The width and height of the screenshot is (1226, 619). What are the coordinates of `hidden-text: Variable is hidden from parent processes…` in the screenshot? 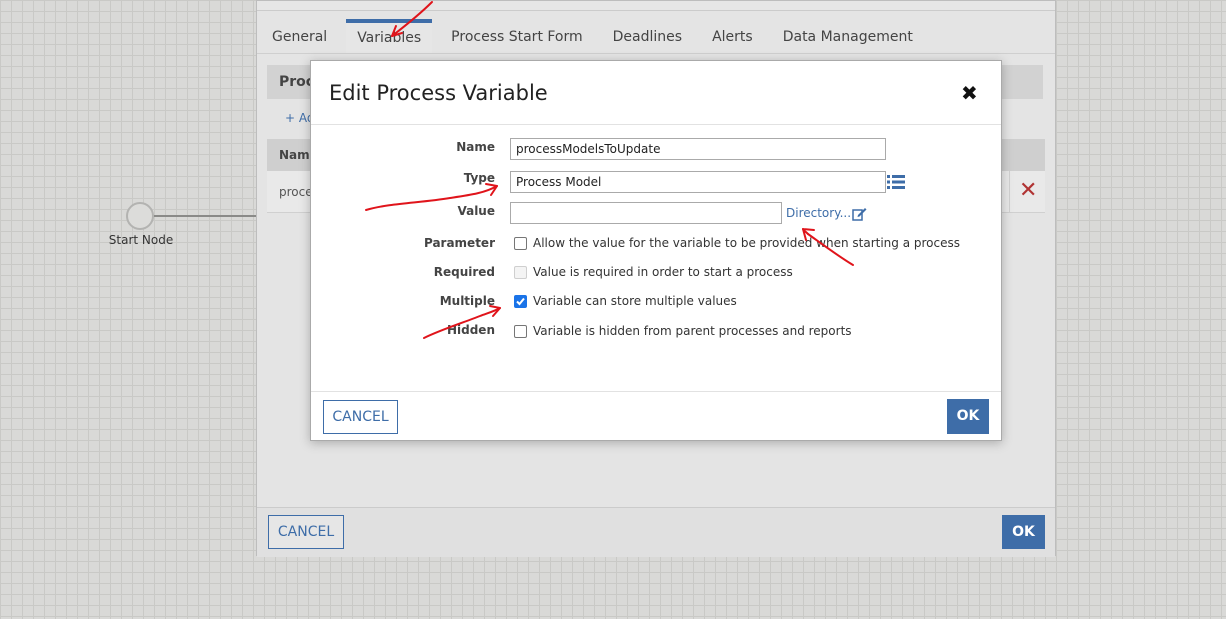 It's located at (692, 331).